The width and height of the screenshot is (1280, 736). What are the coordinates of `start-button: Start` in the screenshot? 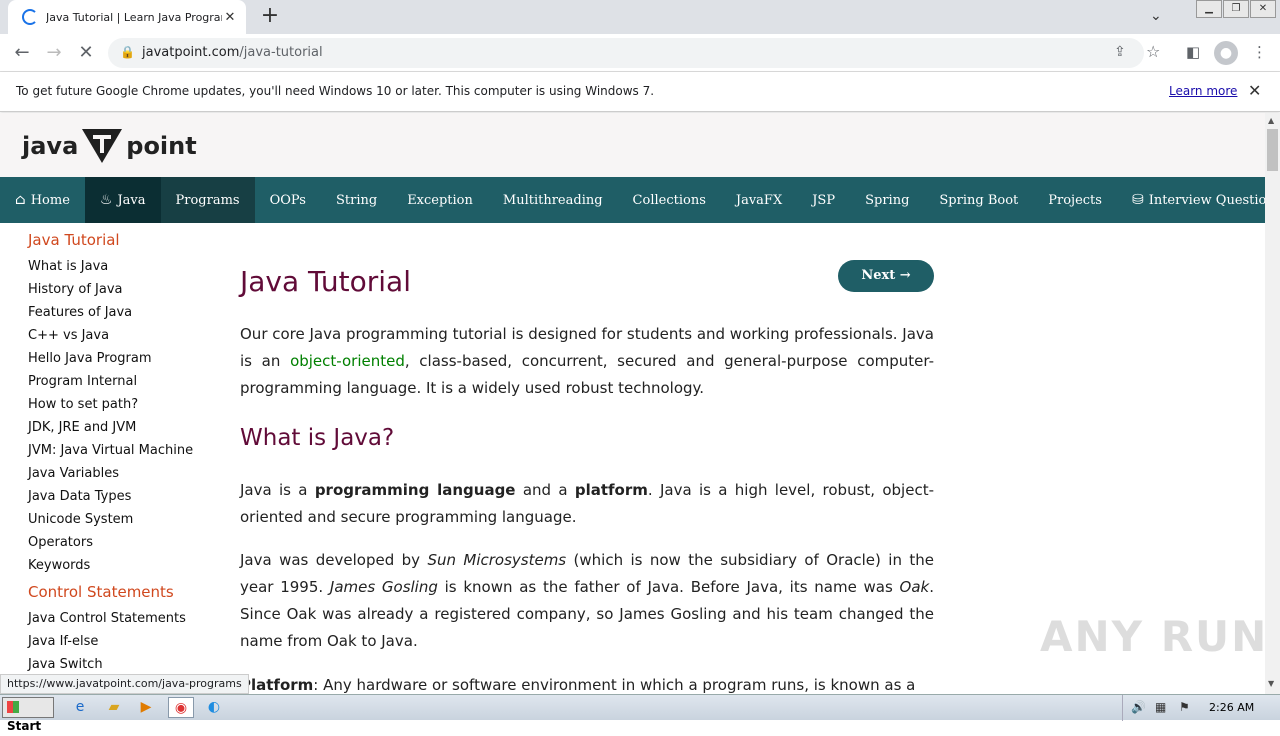 It's located at (28, 715).